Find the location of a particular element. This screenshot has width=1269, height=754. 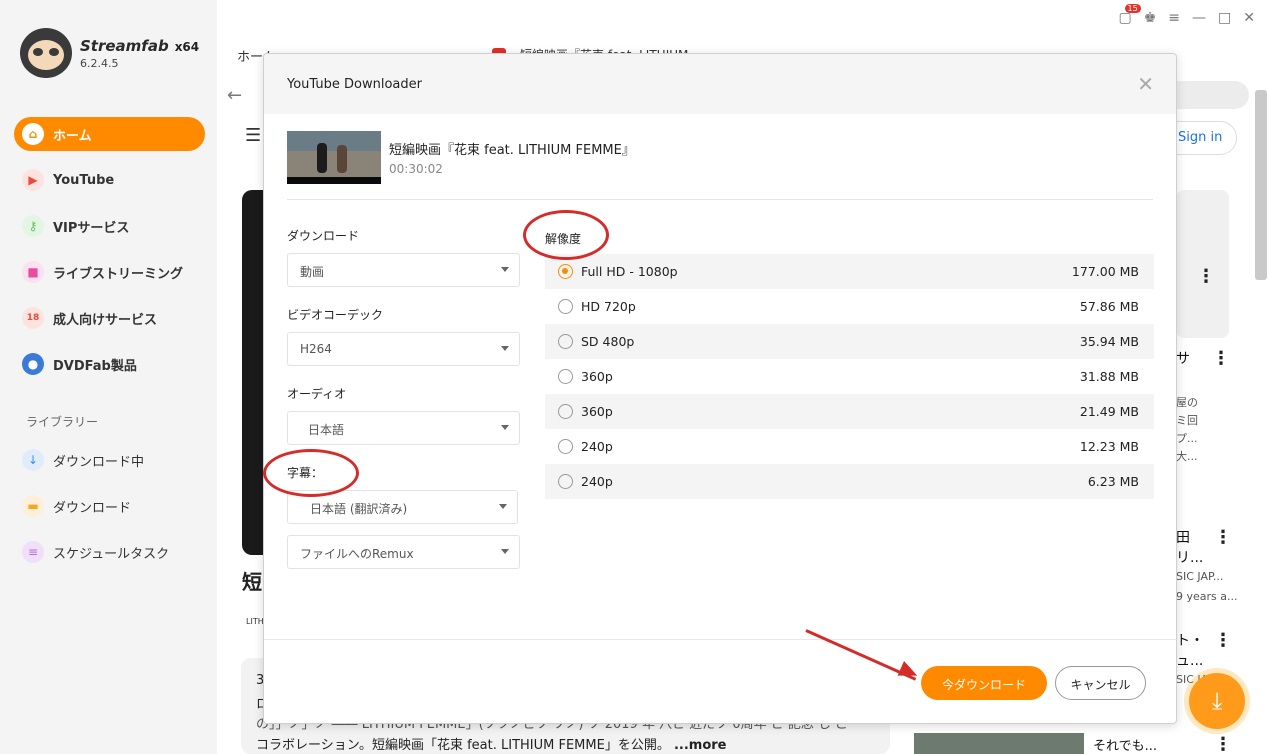

related-title: ト・ is located at coordinates (1190, 640).